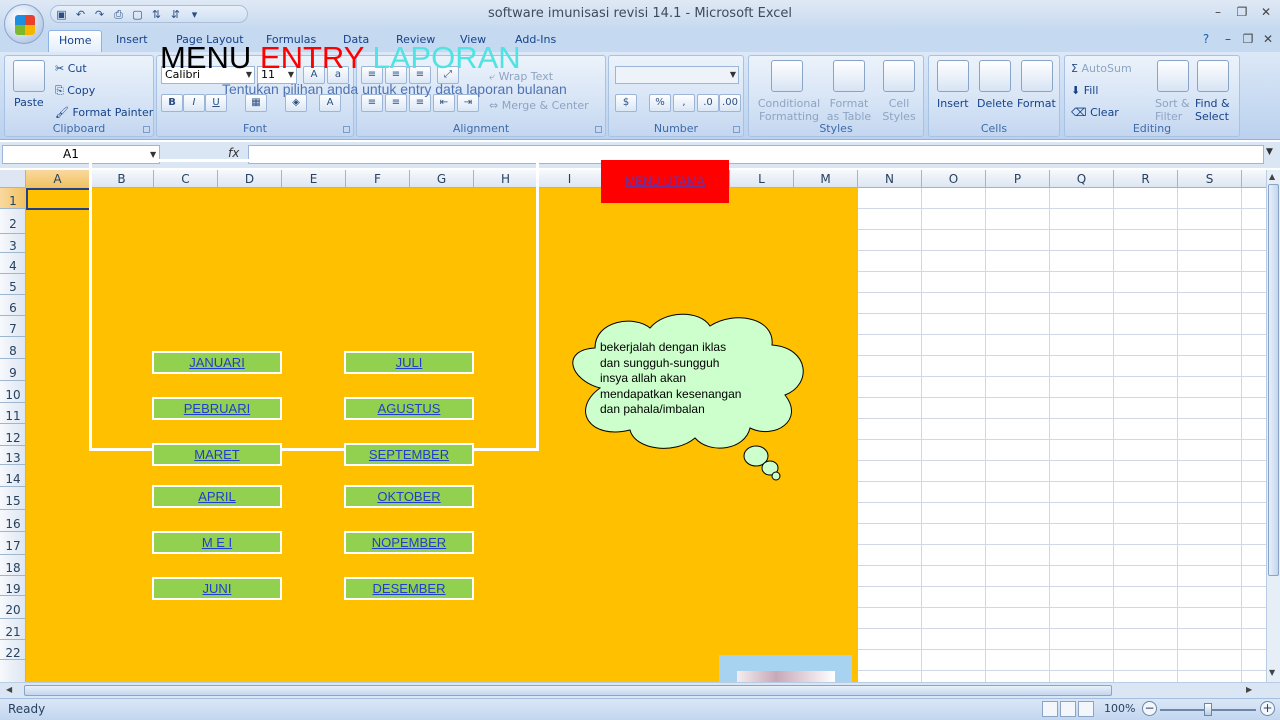 This screenshot has height=720, width=1280. Describe the element at coordinates (13, 629) in the screenshot. I see `row-header-21: 21` at that location.